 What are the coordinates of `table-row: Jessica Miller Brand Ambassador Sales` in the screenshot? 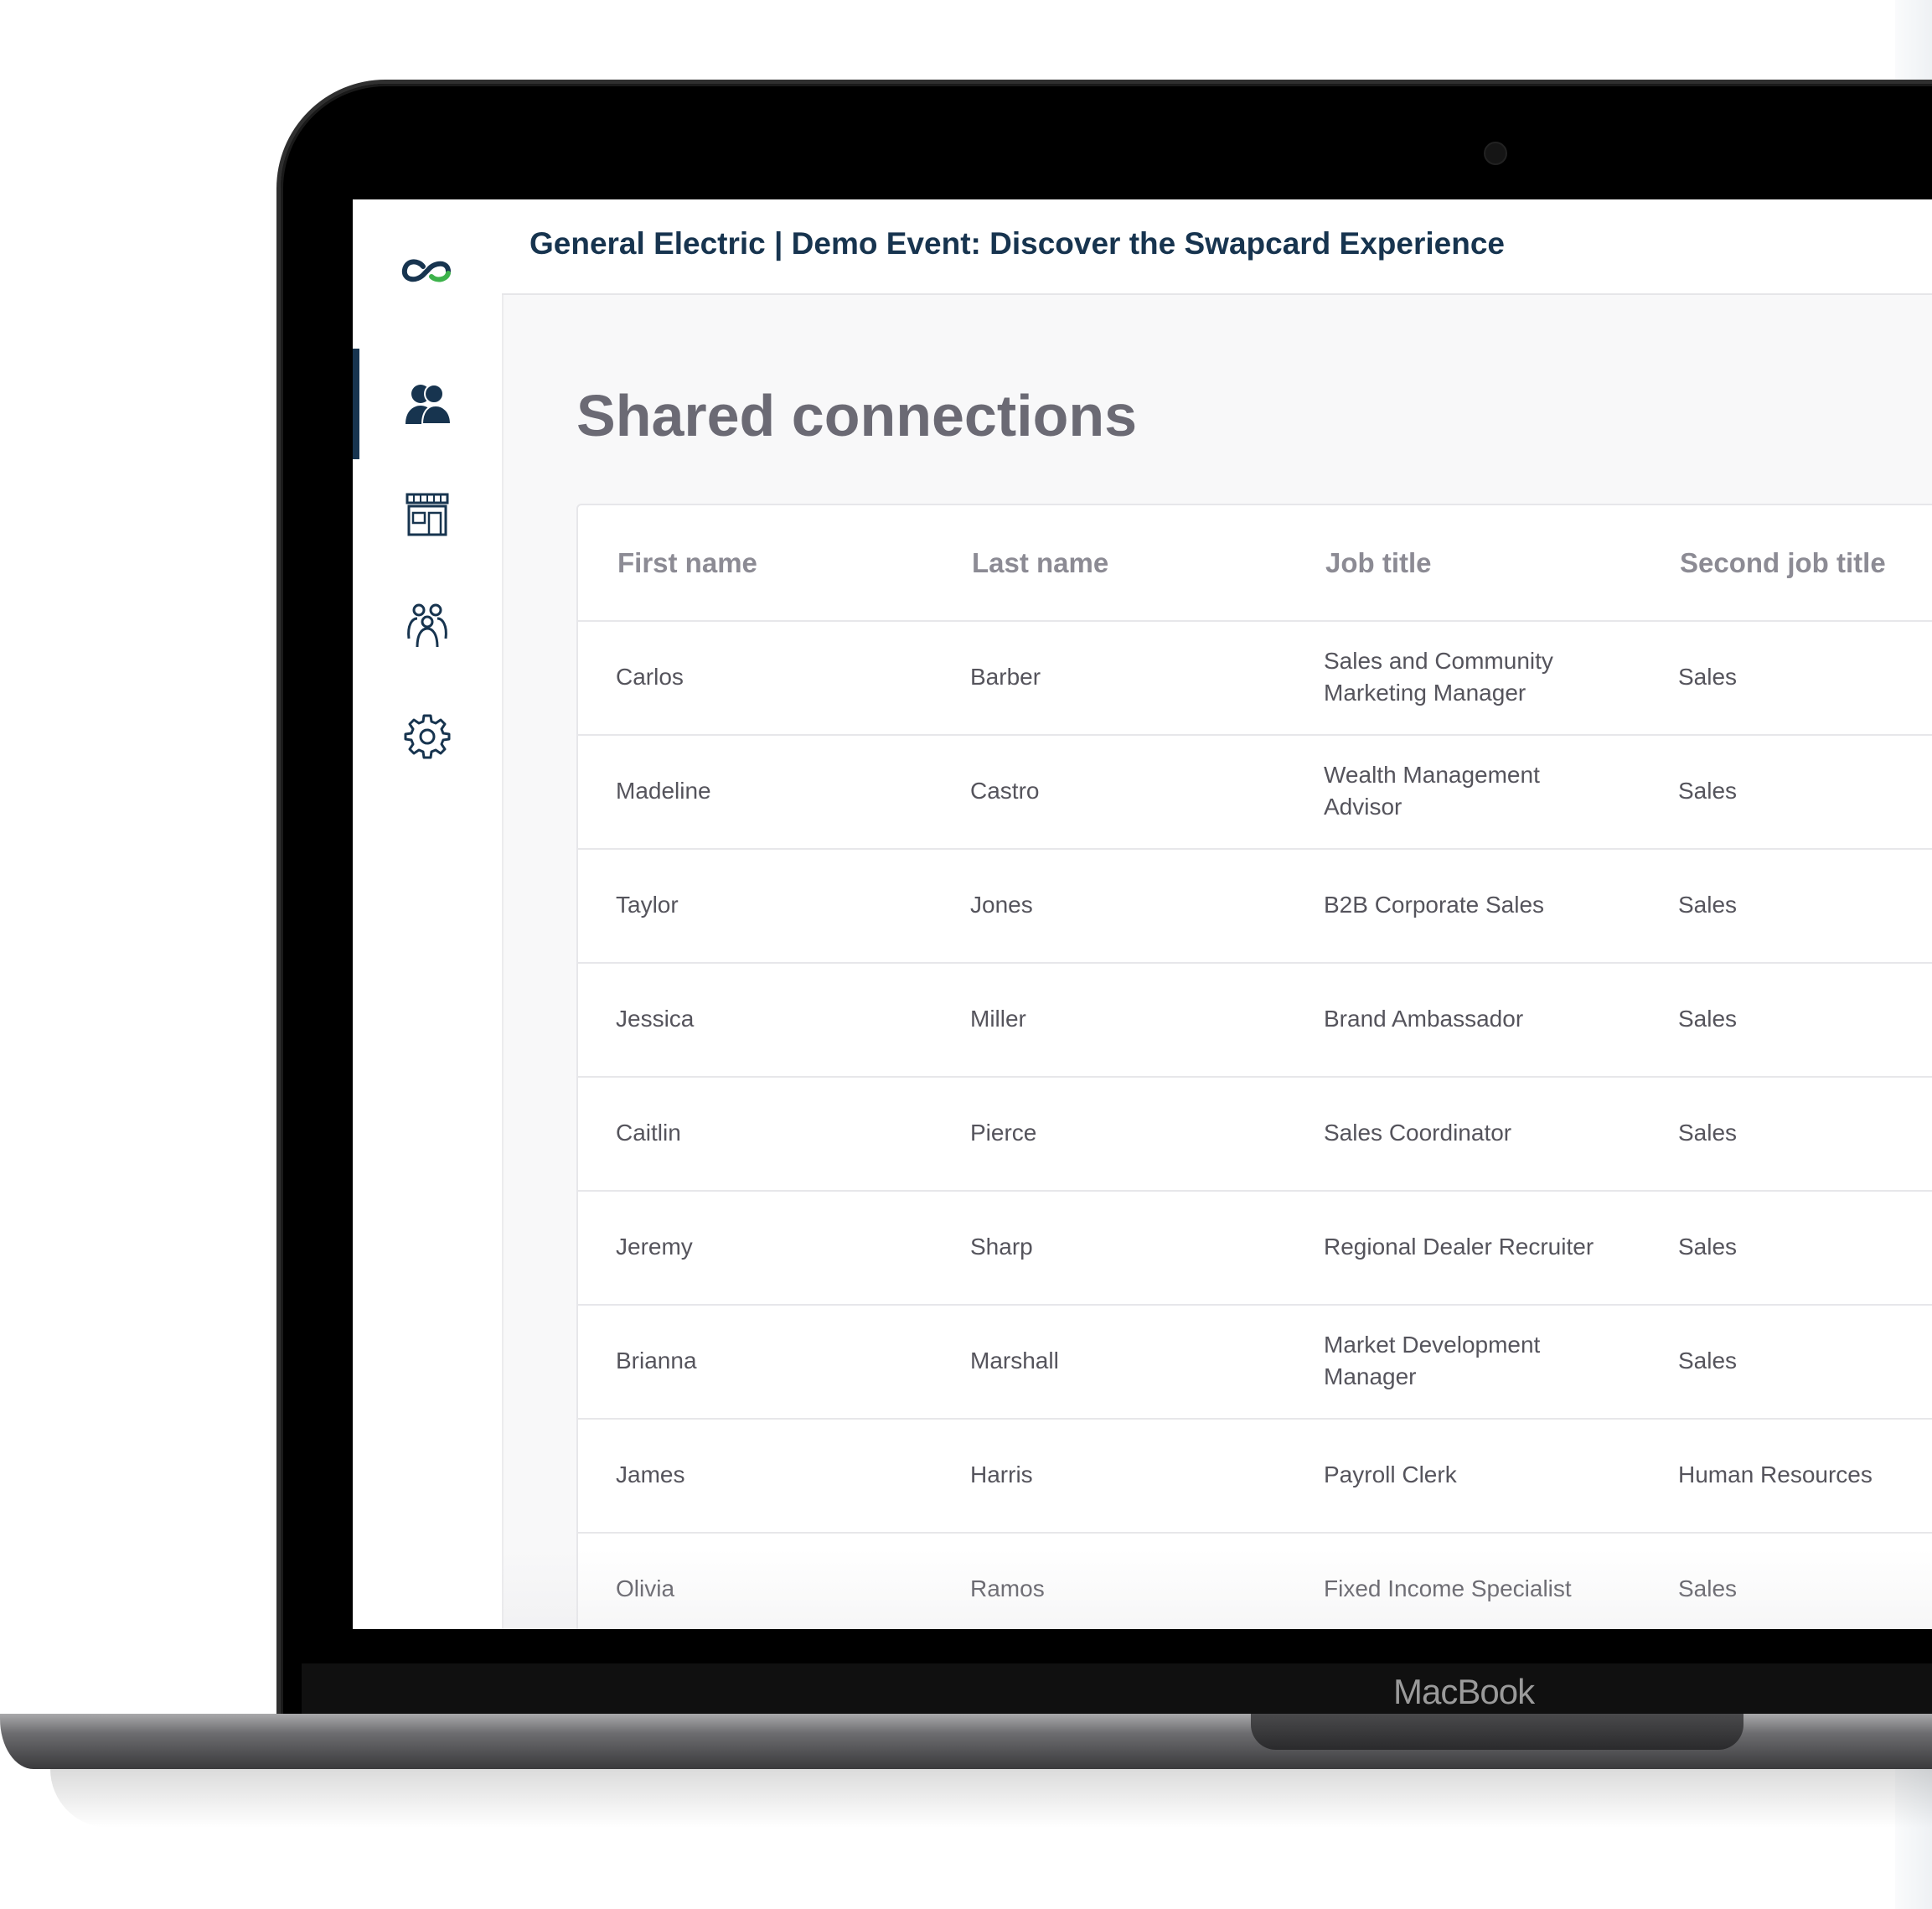 It's located at (1255, 1020).